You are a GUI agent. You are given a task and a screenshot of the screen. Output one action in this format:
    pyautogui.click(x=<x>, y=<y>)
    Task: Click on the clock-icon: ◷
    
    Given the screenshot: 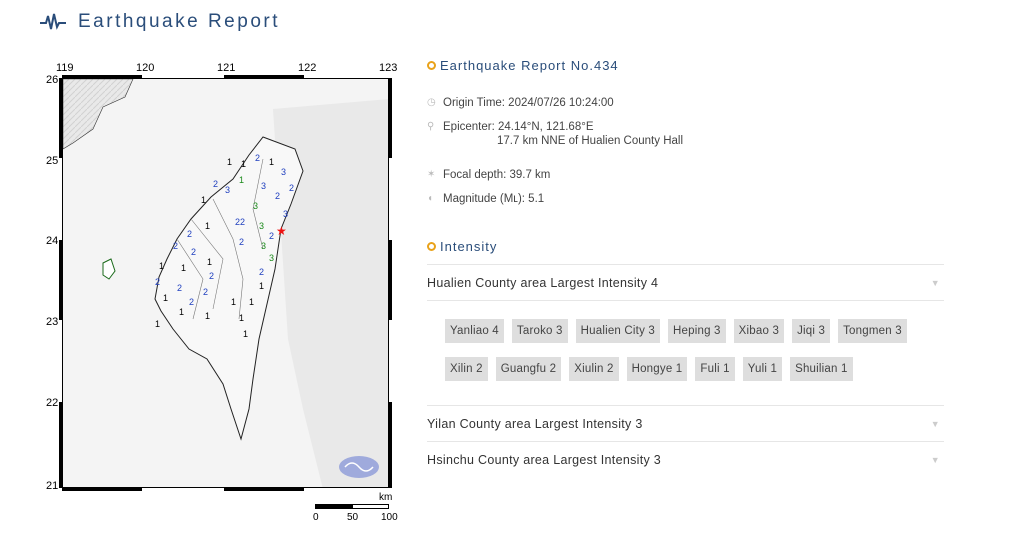 What is the action you would take?
    pyautogui.click(x=431, y=102)
    